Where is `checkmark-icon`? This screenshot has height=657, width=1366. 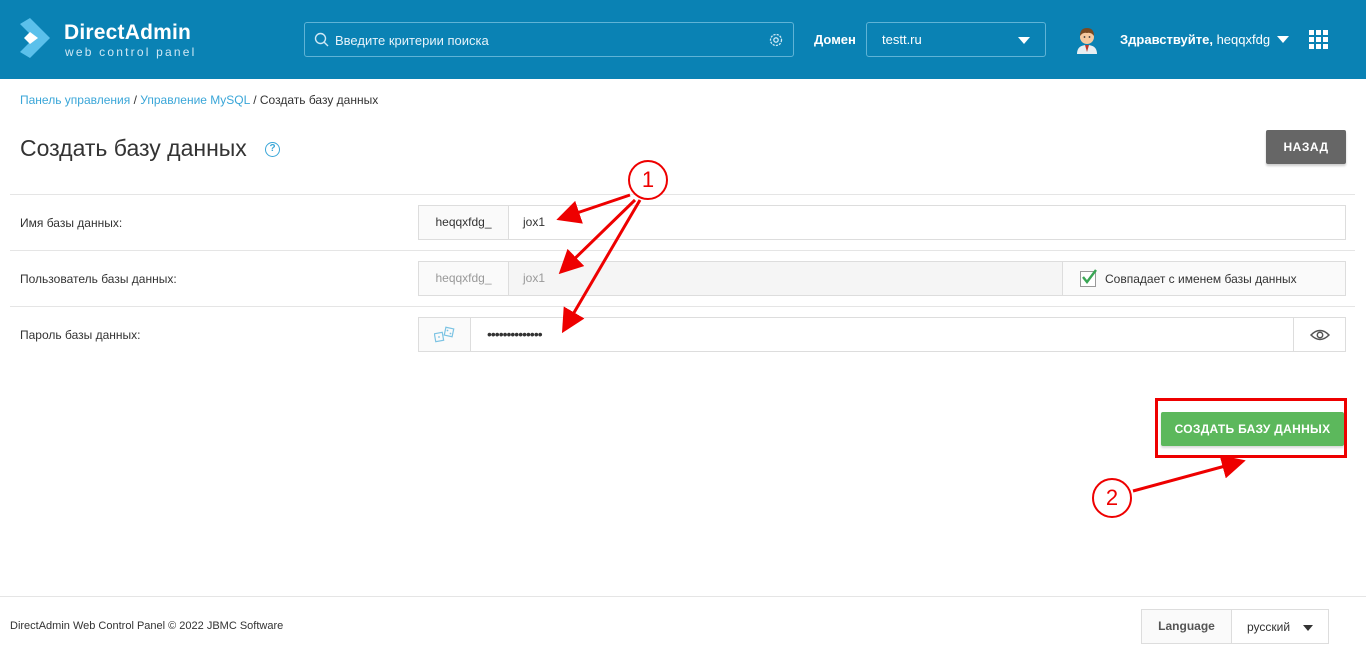 checkmark-icon is located at coordinates (1089, 276).